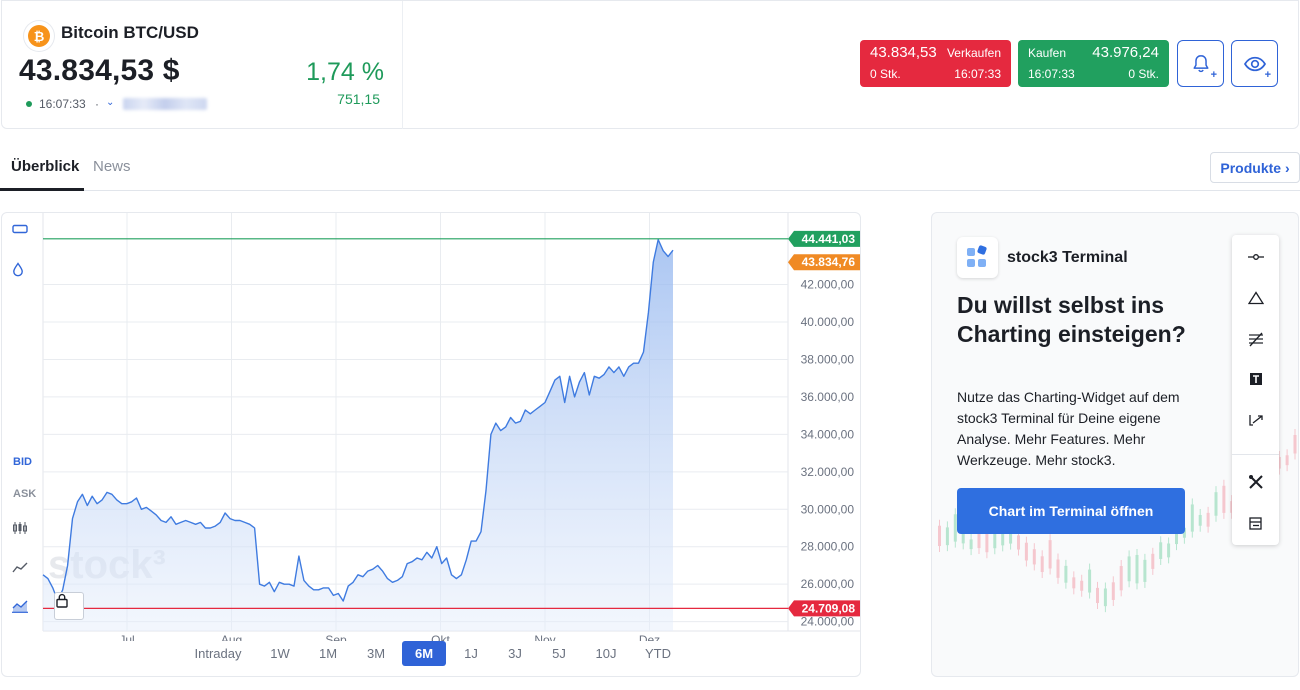  Describe the element at coordinates (45, 166) in the screenshot. I see `tab-overview: Überblick` at that location.